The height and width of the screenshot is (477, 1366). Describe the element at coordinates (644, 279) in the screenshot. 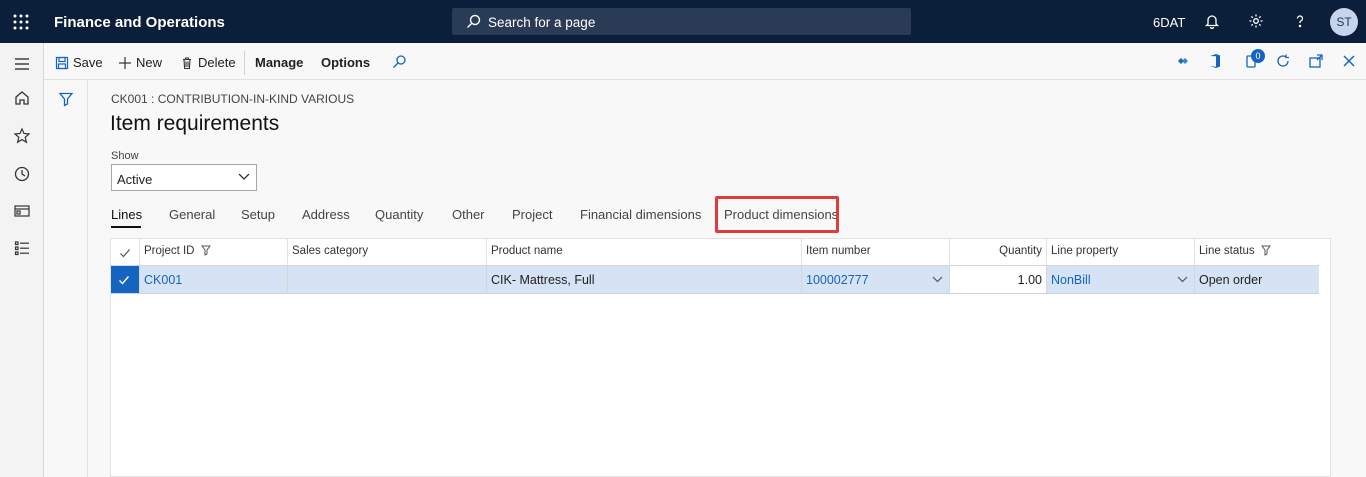

I see `cell-product-name: CIK- Mattress, Full` at that location.